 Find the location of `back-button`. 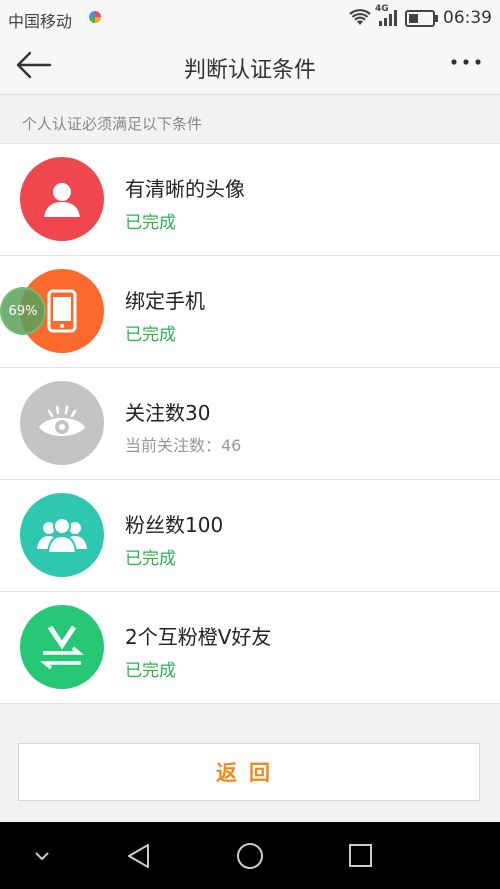

back-button is located at coordinates (34, 65).